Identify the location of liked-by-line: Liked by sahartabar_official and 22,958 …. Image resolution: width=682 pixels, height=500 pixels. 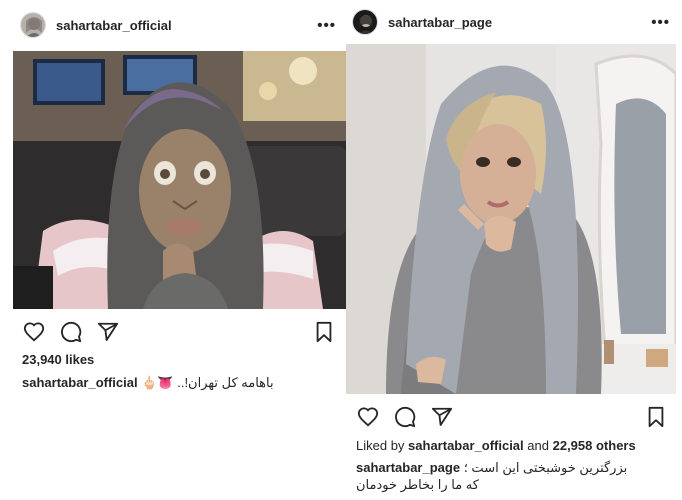
(496, 445).